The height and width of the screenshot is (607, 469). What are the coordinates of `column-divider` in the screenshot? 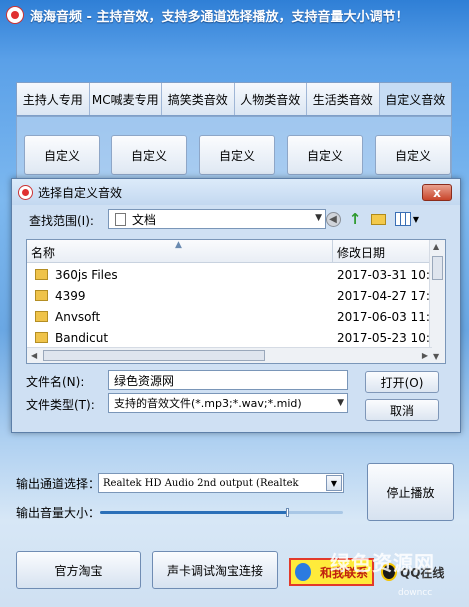 It's located at (332, 251).